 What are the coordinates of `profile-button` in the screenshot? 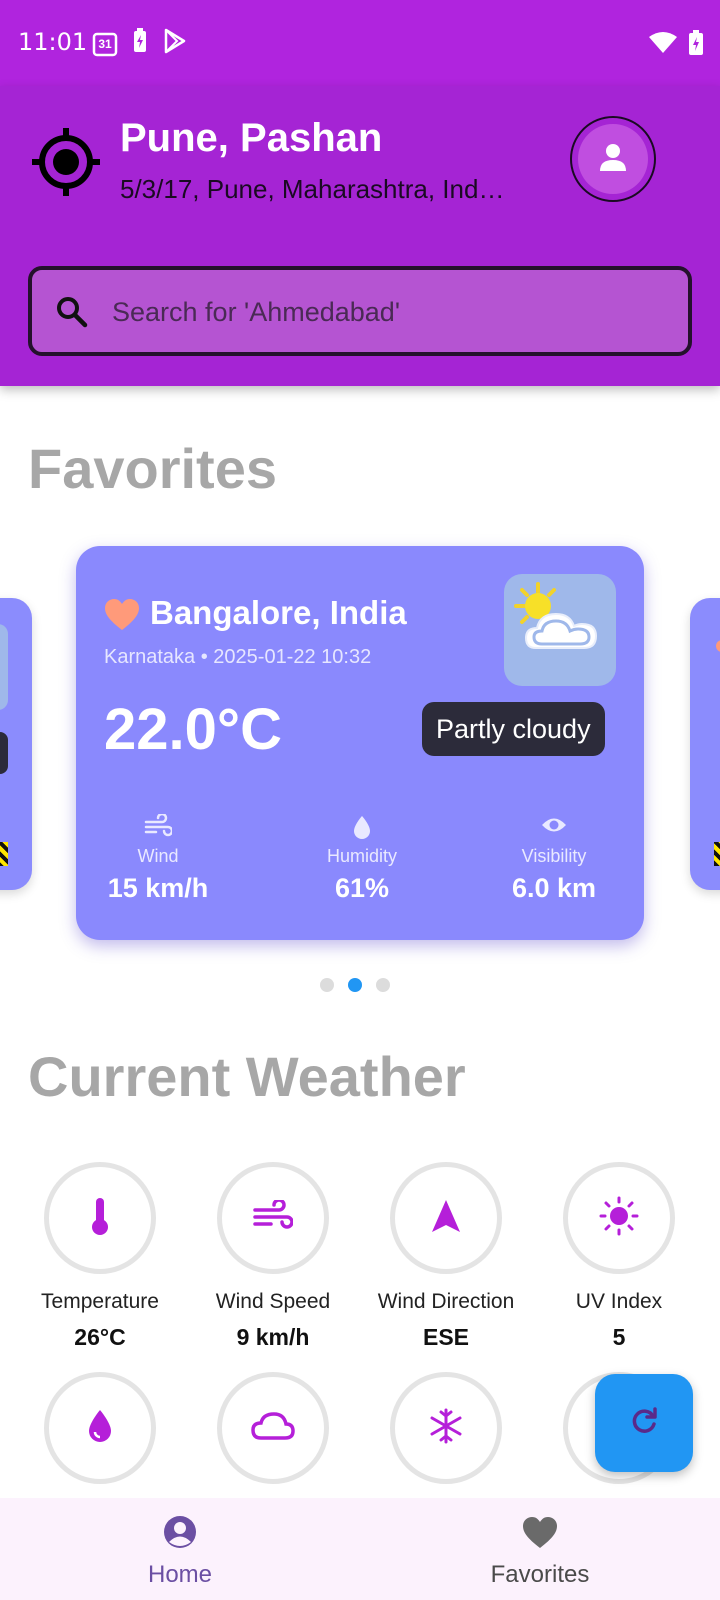 It's located at (613, 159).